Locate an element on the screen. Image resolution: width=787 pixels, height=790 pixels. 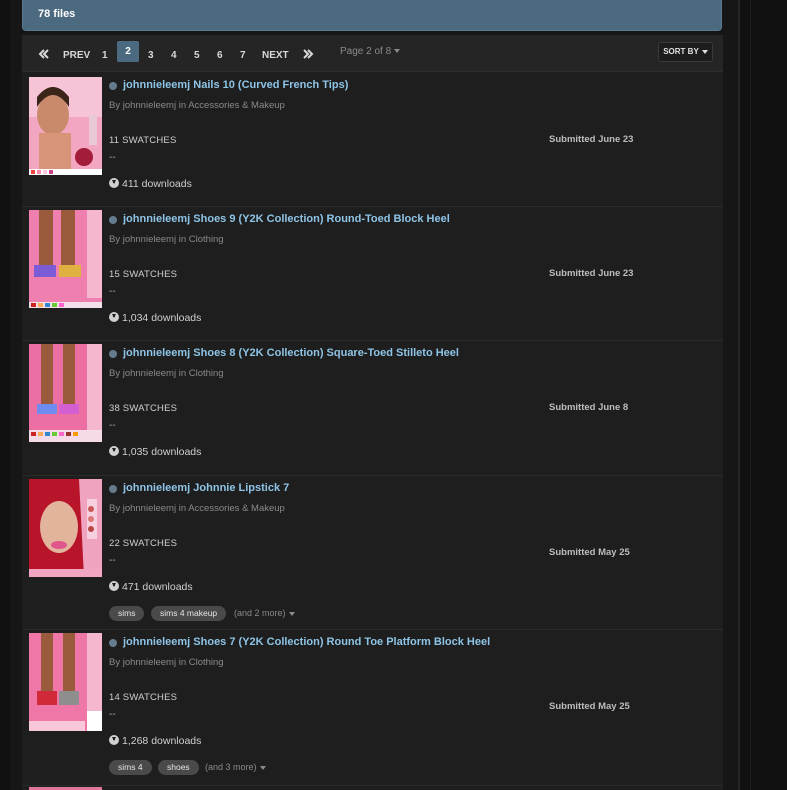
right-gutter is located at coordinates (763, 395).